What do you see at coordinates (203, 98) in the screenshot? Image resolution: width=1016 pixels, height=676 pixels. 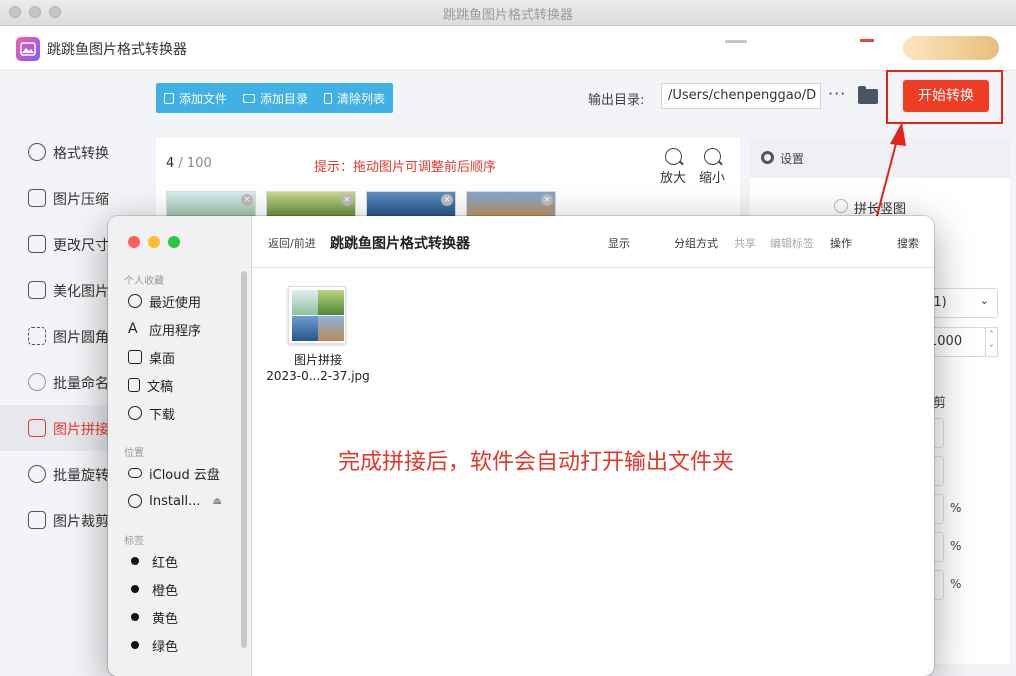 I see `add-file-label: 添加文件` at bounding box center [203, 98].